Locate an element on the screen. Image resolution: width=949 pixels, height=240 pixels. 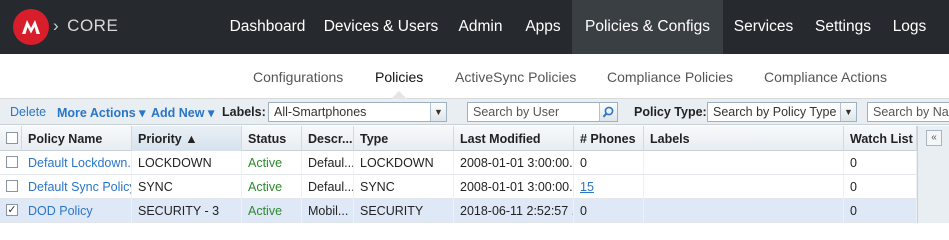
col-watch-list: Watch List is located at coordinates (880, 138).